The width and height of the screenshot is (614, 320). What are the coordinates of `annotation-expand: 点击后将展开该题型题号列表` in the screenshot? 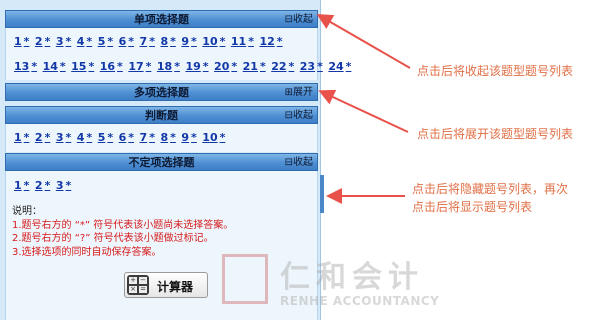 It's located at (495, 134).